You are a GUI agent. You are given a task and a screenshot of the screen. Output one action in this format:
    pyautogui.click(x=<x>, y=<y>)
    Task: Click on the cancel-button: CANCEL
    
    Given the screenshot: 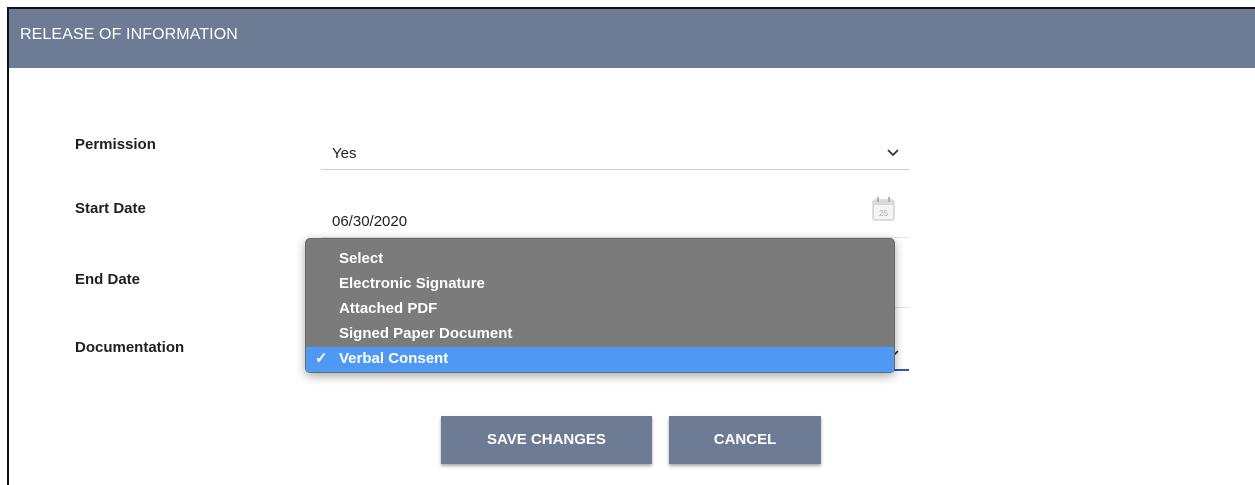 What is the action you would take?
    pyautogui.click(x=745, y=440)
    